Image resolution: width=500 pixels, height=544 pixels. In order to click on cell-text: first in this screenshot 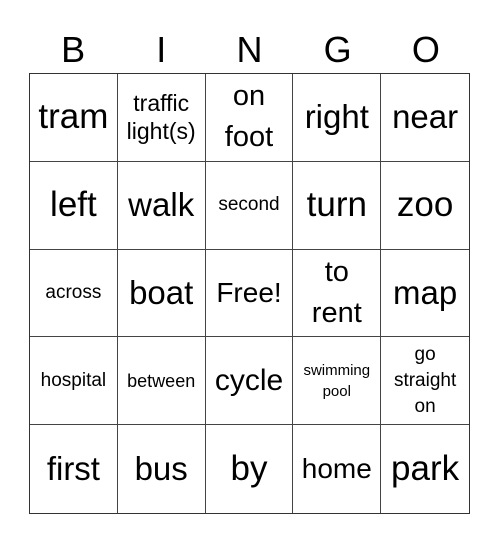, I will do `click(73, 469)`.